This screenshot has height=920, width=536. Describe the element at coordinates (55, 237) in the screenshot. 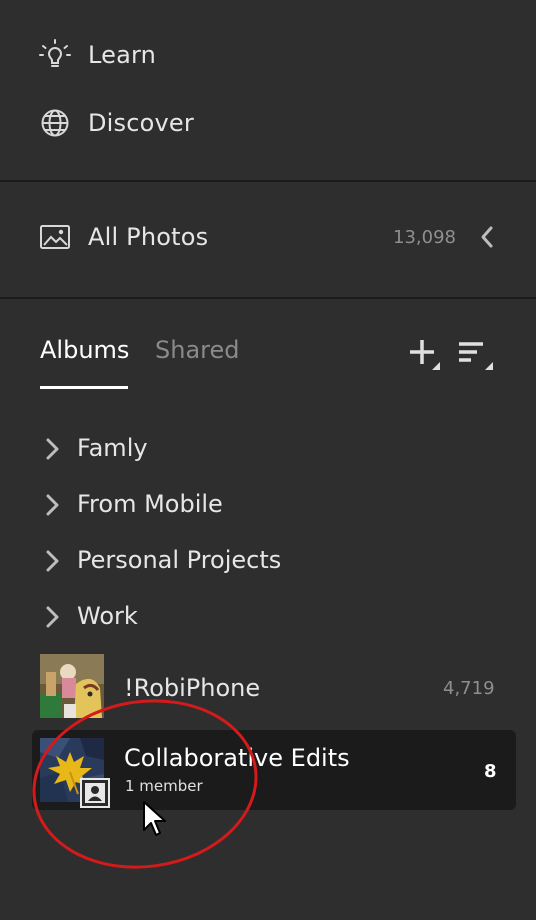

I see `photo-icon` at that location.